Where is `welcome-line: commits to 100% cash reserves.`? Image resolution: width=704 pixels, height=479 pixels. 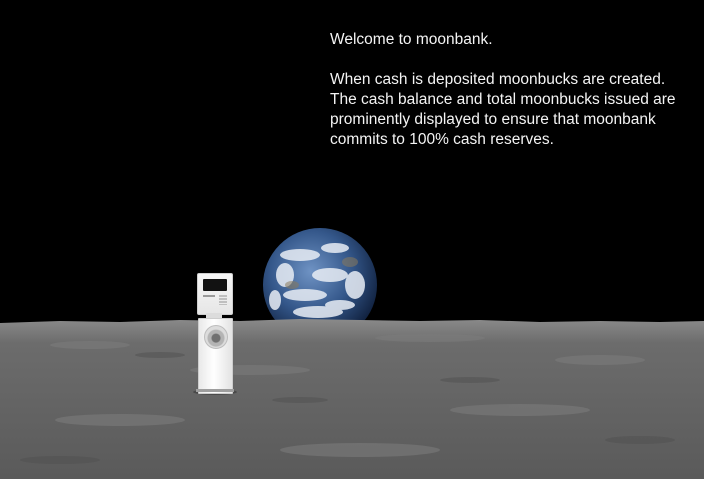
welcome-line: commits to 100% cash reserves. is located at coordinates (442, 139).